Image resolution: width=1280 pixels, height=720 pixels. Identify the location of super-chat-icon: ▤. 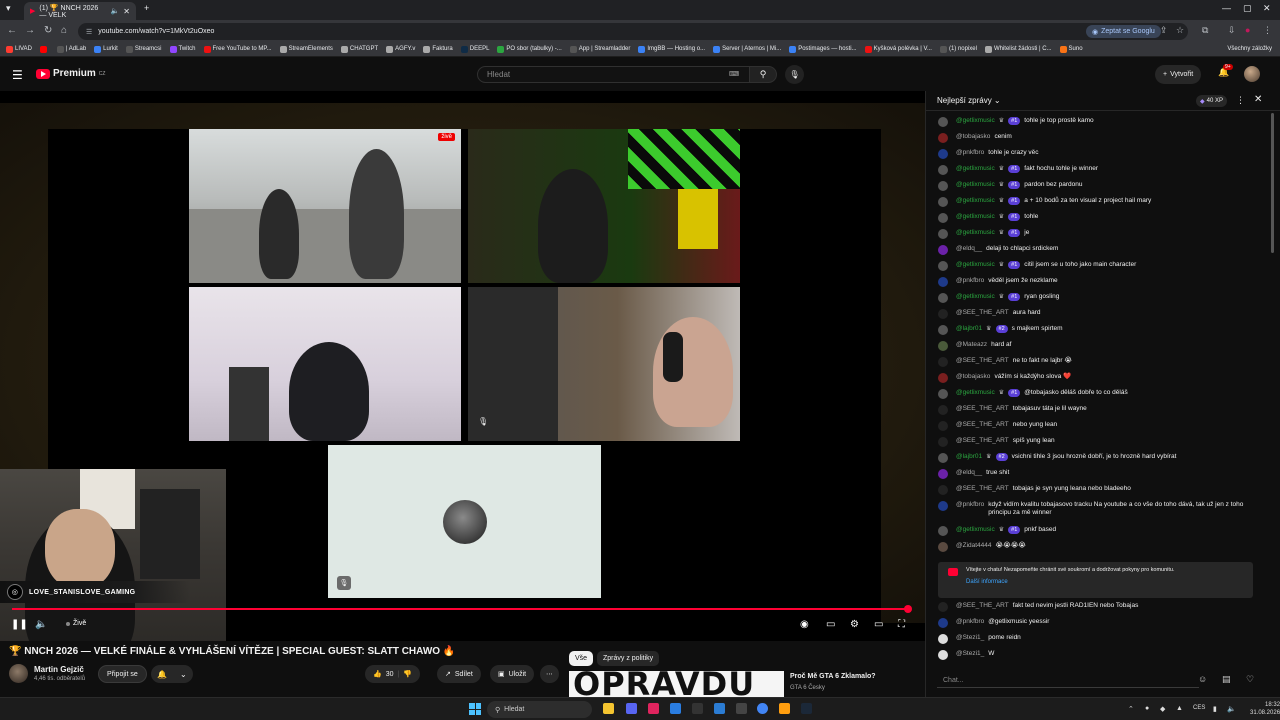
(1226, 679).